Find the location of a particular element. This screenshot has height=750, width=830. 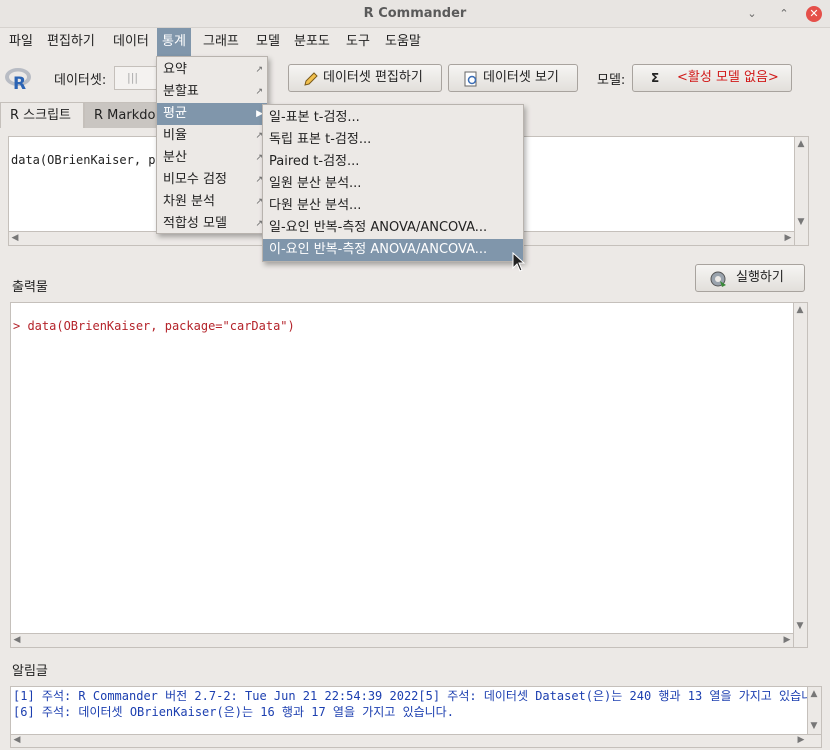

dataset-label: 데이터셋: is located at coordinates (80, 80).